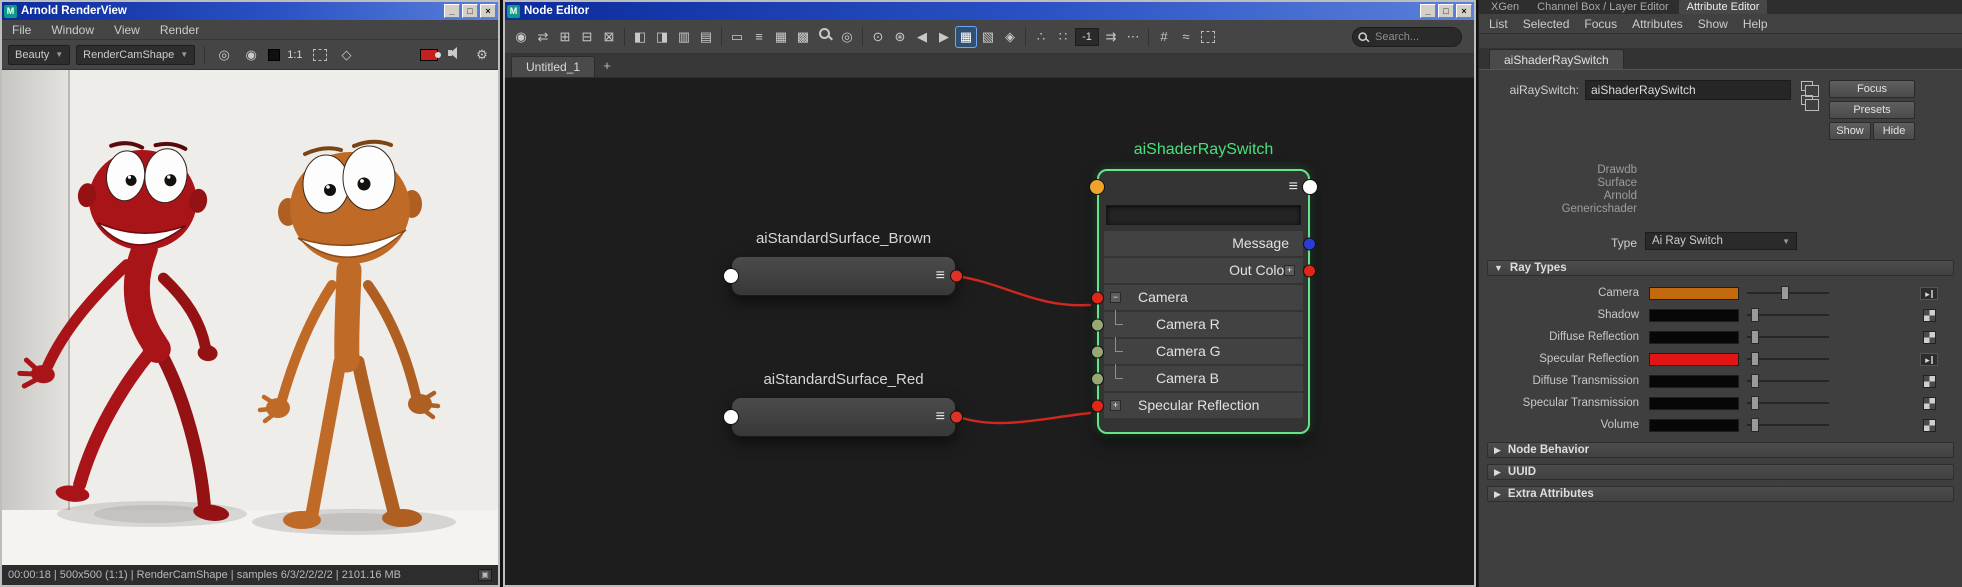 The image size is (1962, 587). Describe the element at coordinates (251, 55) in the screenshot. I see `rgb-channels-icon: ◉` at that location.